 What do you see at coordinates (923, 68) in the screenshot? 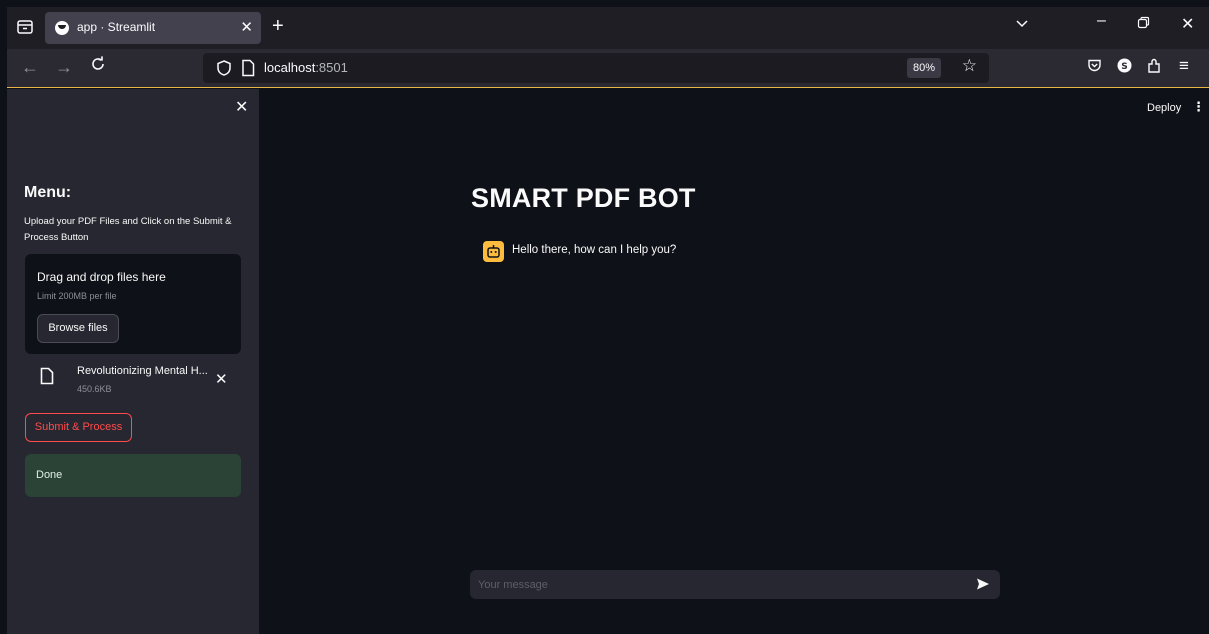
I see `zoom-level: 80%` at bounding box center [923, 68].